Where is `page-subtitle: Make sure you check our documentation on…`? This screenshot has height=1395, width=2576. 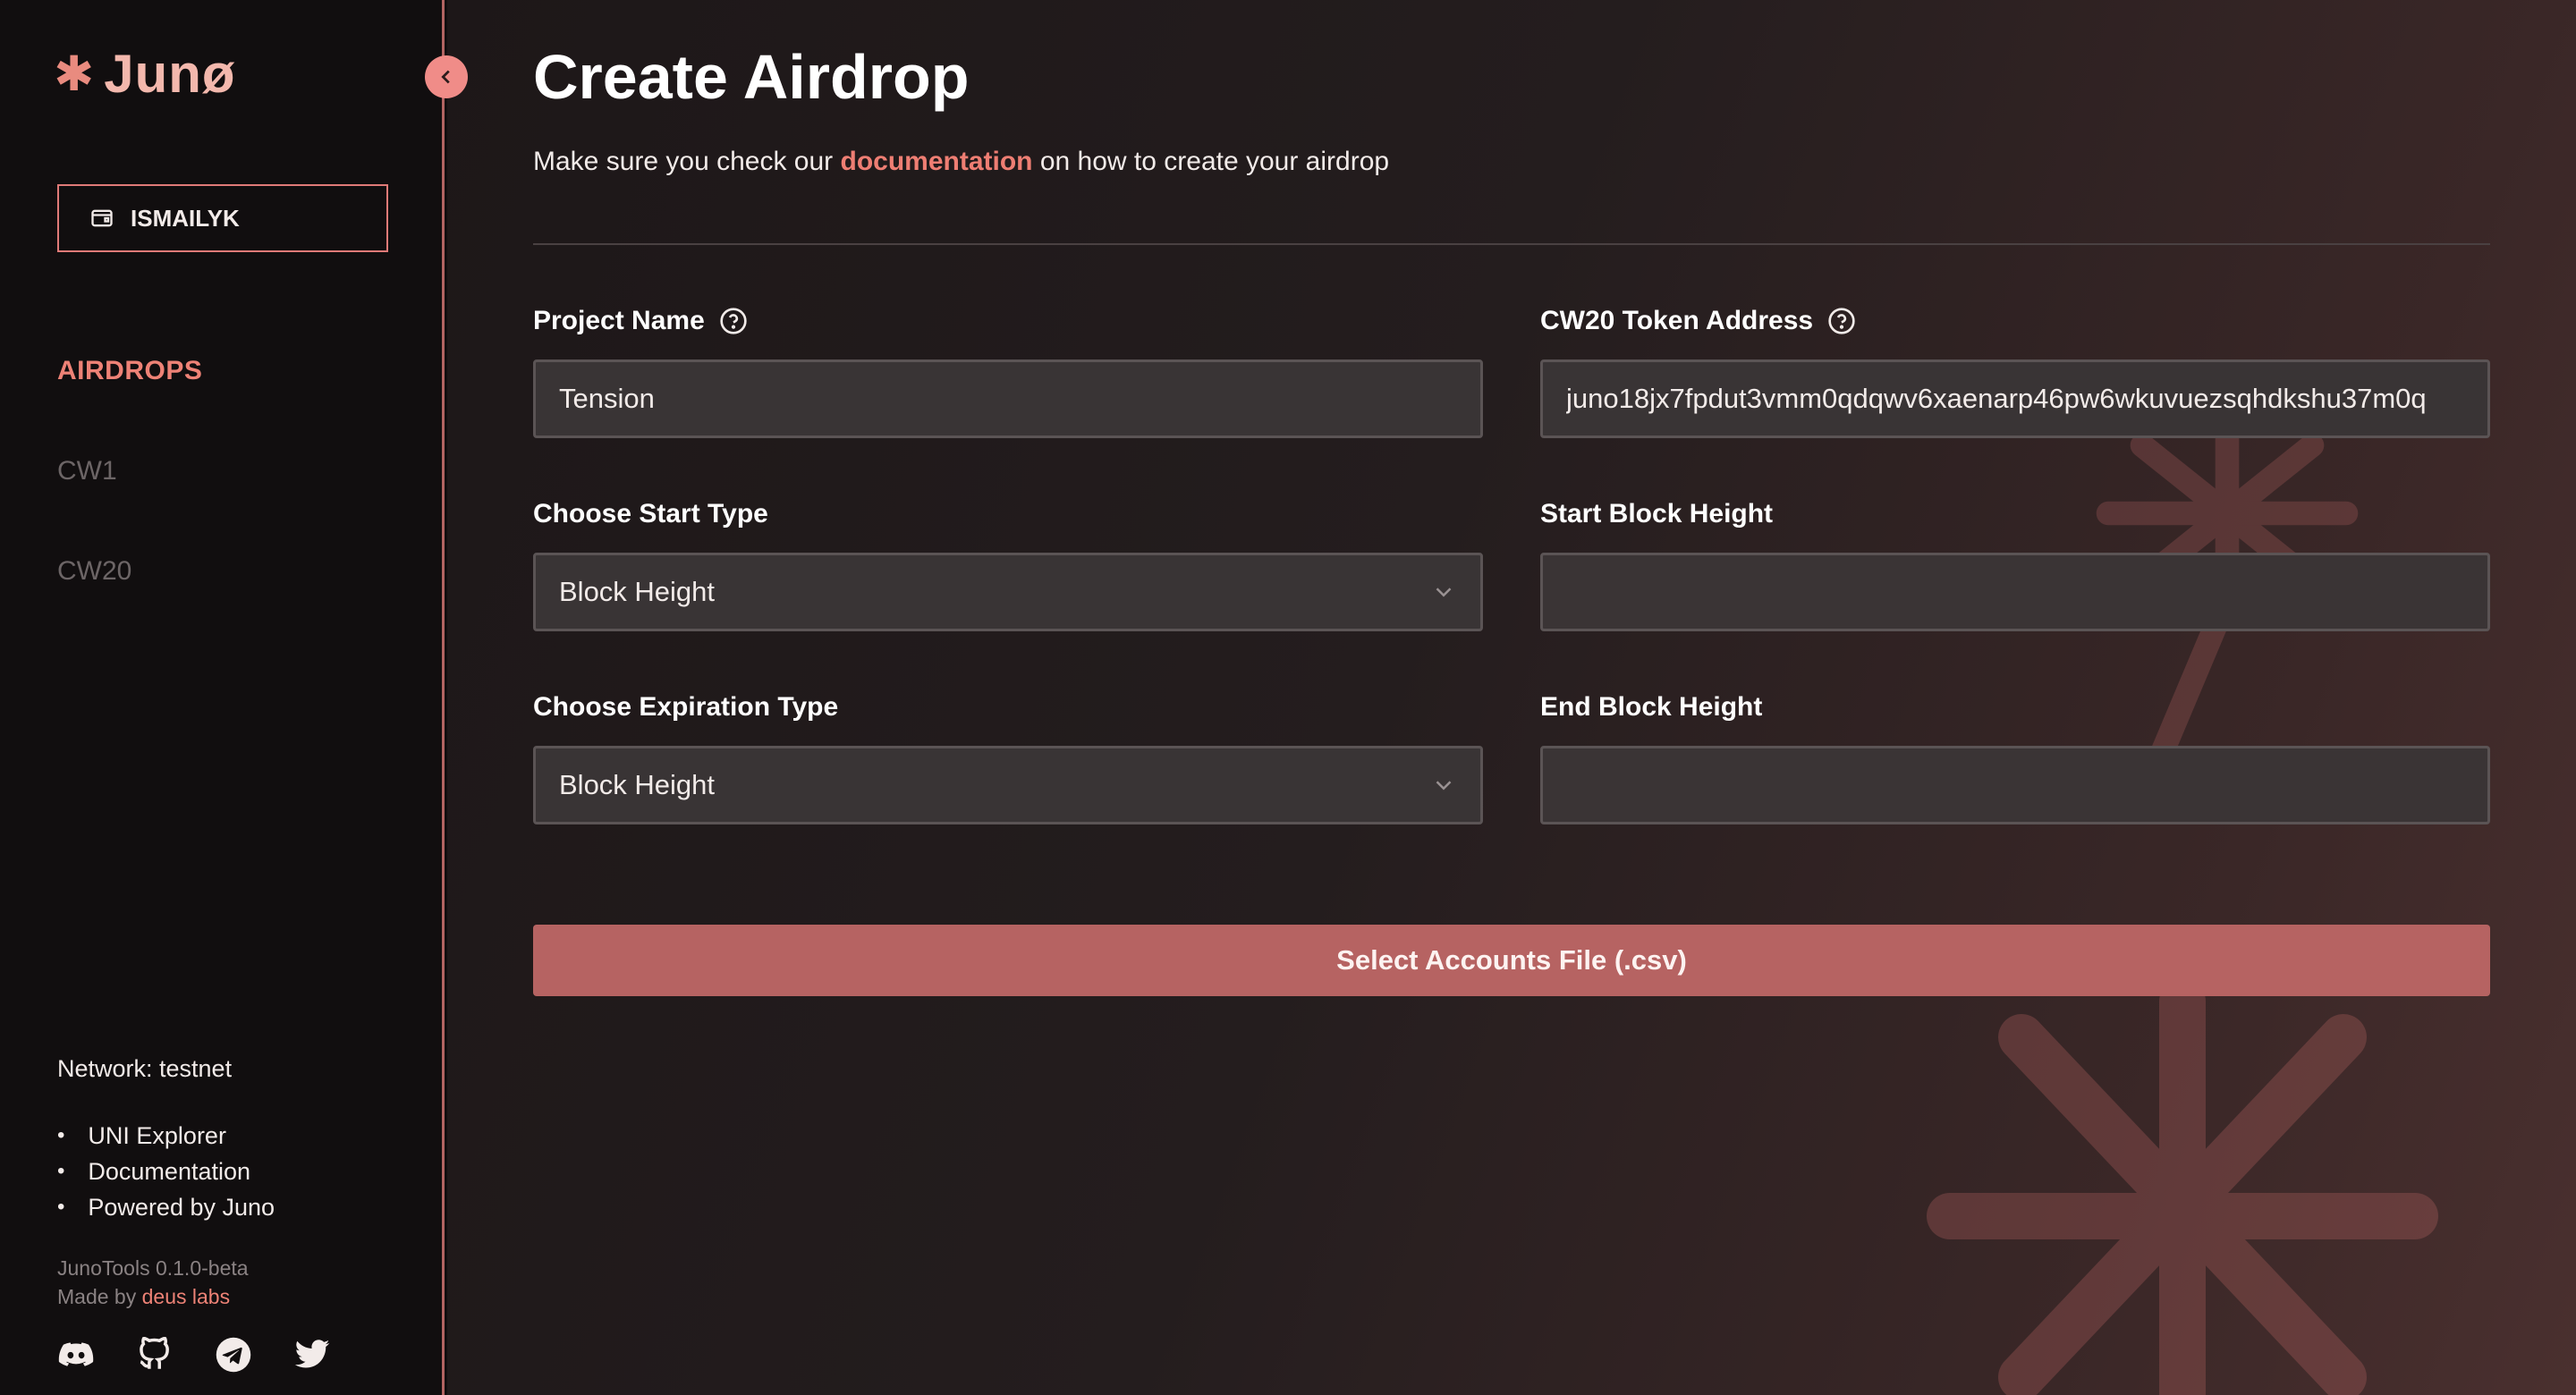 page-subtitle: Make sure you check our documentation on… is located at coordinates (961, 162).